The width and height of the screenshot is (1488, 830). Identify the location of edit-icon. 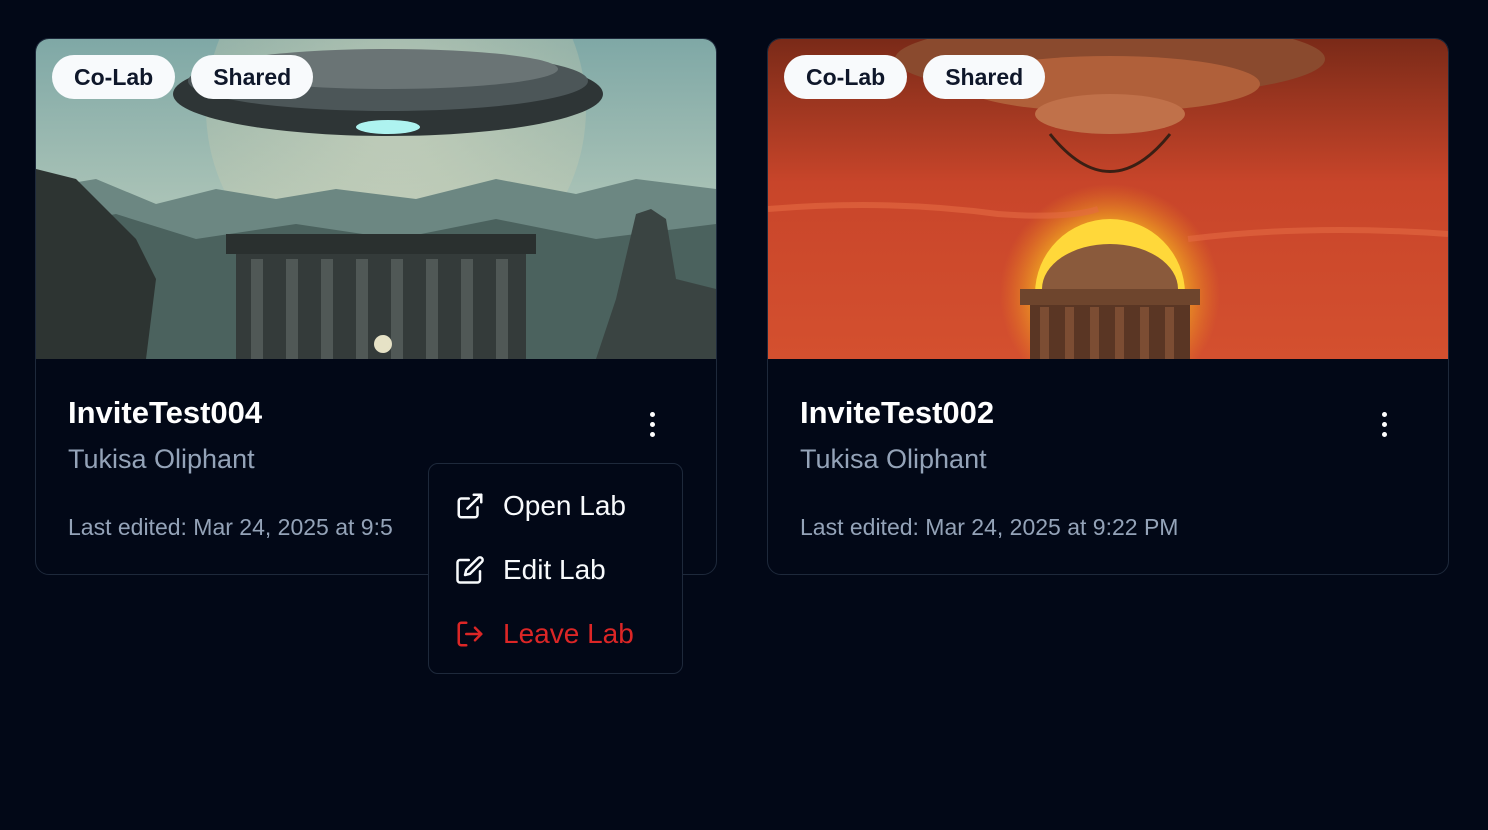
(470, 570).